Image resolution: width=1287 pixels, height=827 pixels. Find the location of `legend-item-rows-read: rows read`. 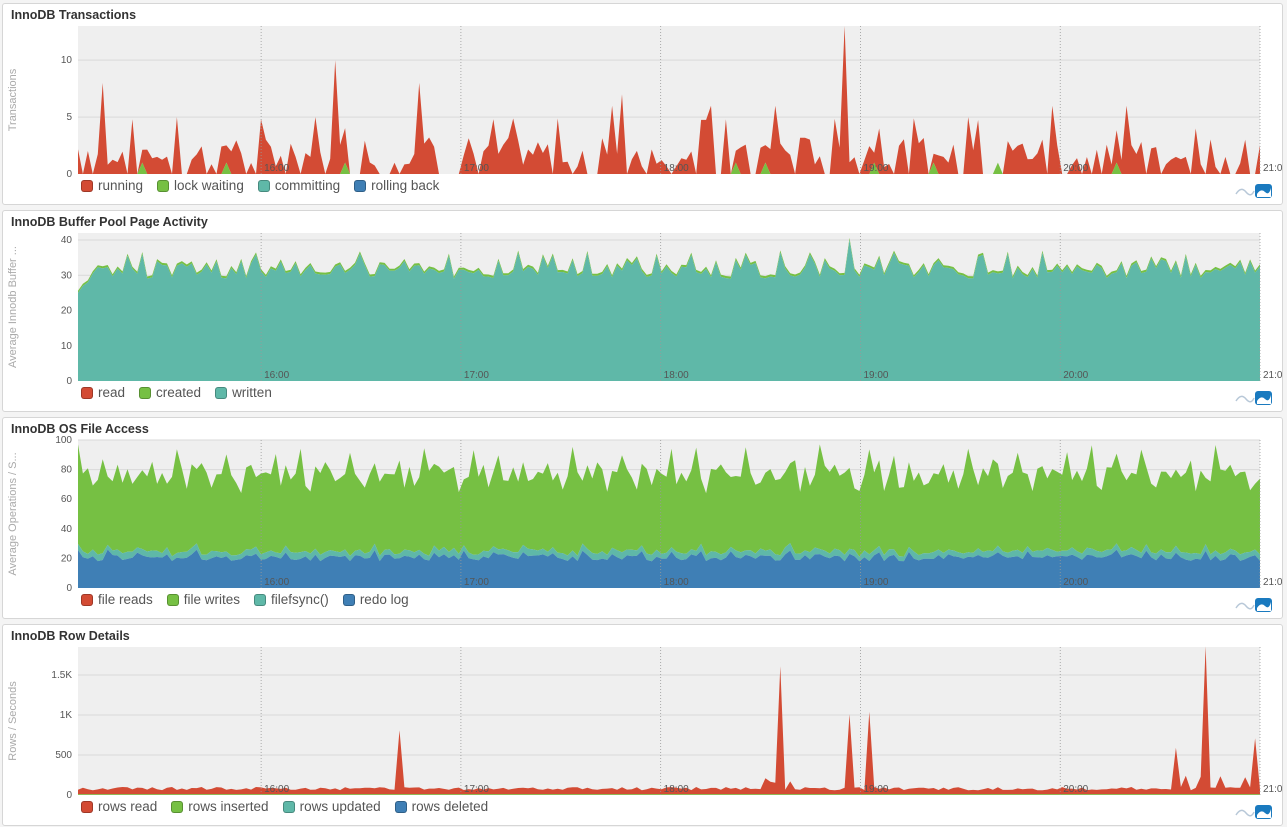

legend-item-rows-read: rows read is located at coordinates (119, 806).